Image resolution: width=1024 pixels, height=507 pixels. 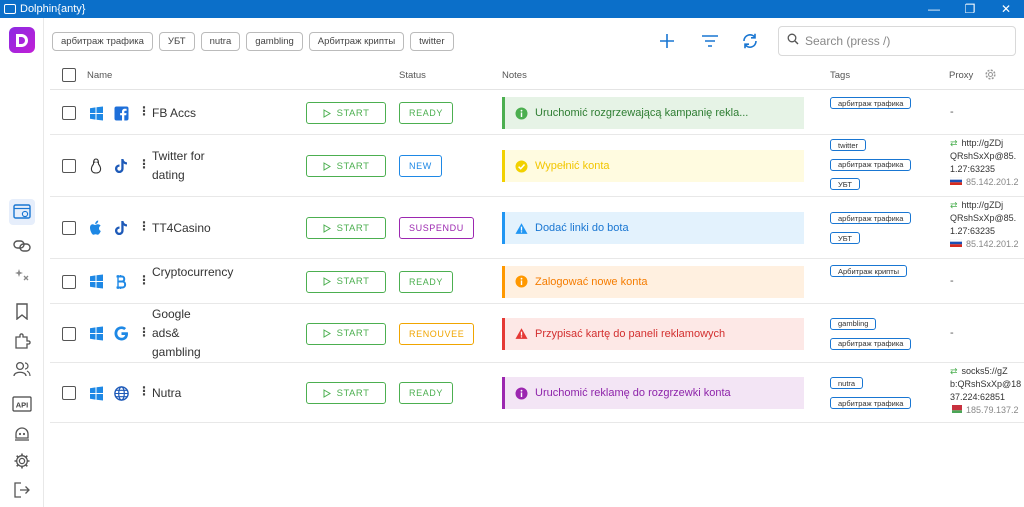 What do you see at coordinates (750, 41) in the screenshot?
I see `refresh-icon` at bounding box center [750, 41].